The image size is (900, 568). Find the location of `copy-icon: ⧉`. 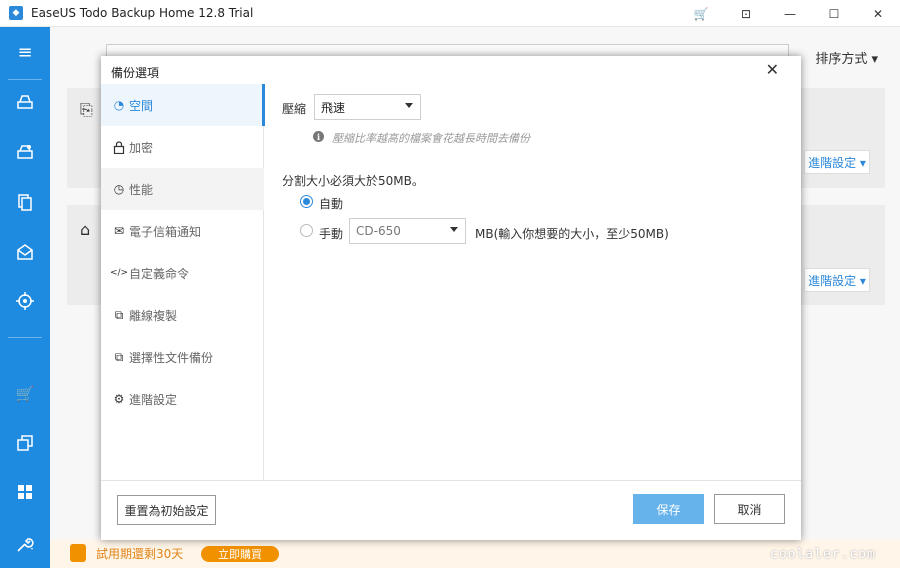

copy-icon: ⧉ is located at coordinates (119, 314).